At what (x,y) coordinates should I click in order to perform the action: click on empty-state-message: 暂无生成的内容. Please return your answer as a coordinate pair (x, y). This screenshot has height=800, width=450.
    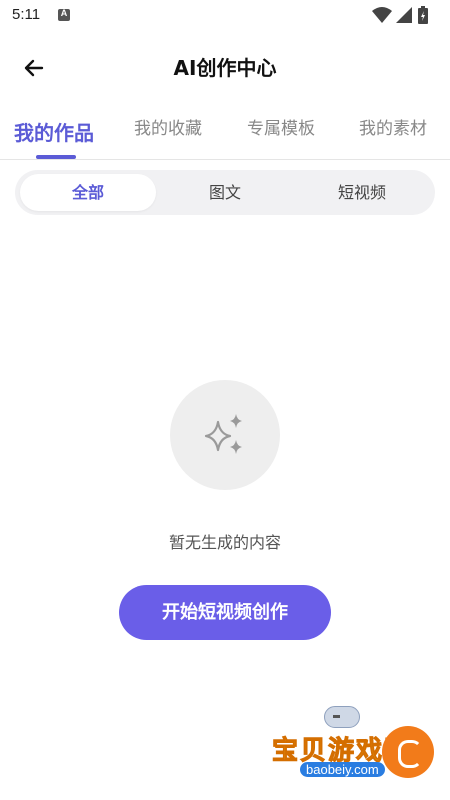
    Looking at the image, I should click on (224, 542).